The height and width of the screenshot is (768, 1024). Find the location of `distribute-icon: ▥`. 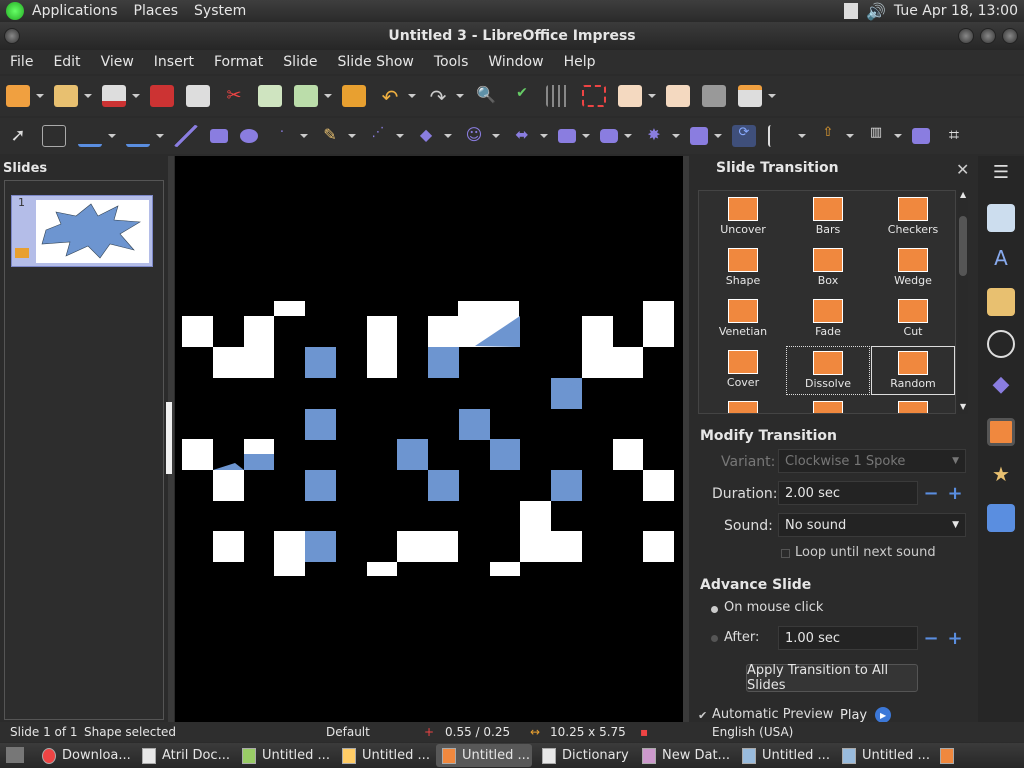

distribute-icon: ▥ is located at coordinates (876, 136).